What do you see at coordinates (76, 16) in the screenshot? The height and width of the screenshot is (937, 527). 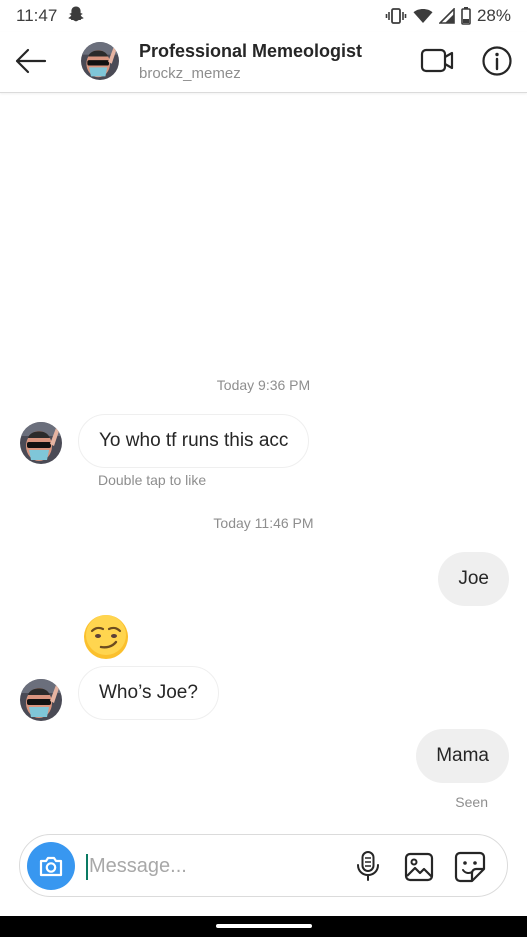 I see `snapchat-ghost-icon` at bounding box center [76, 16].